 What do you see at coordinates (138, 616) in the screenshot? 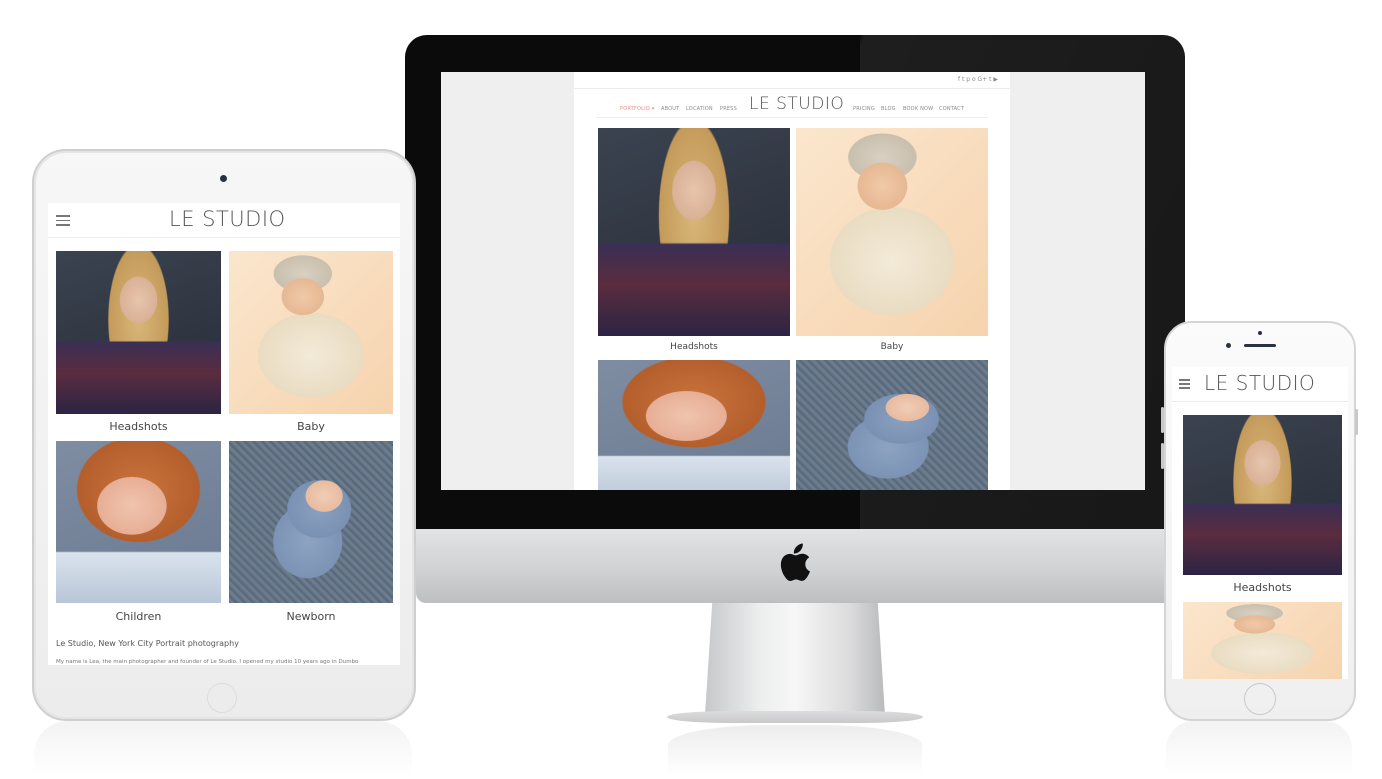
I see `gallery-caption-children: Children` at bounding box center [138, 616].